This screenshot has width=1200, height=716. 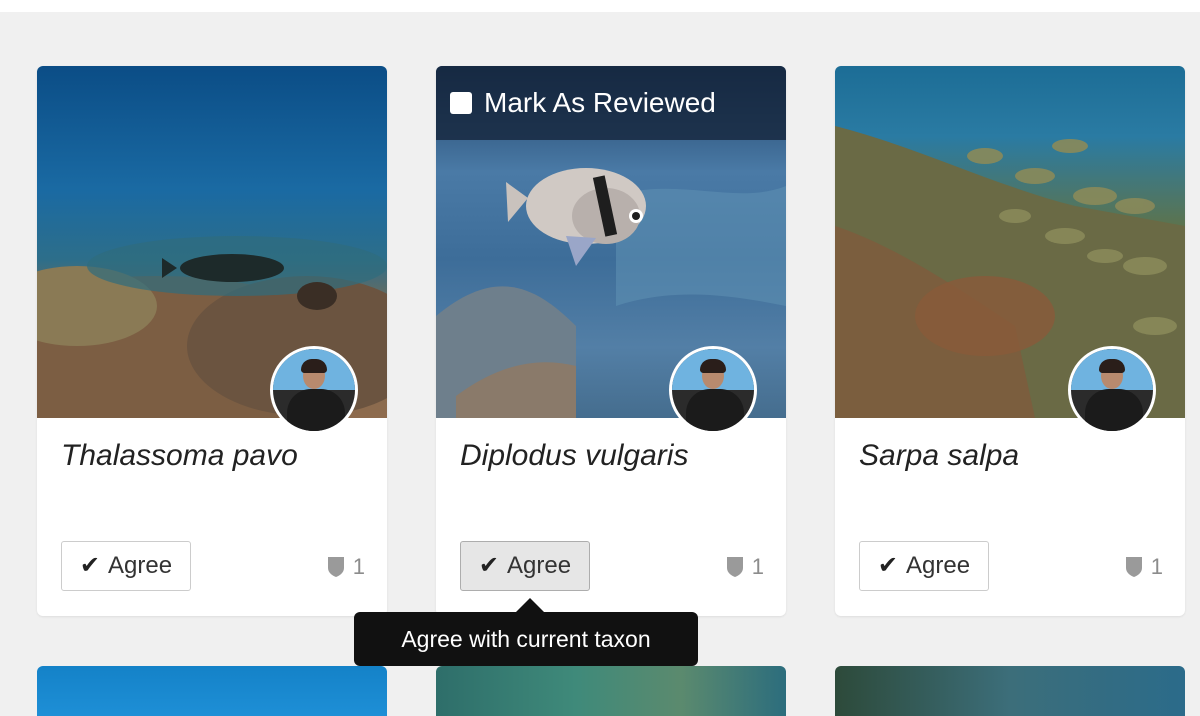 What do you see at coordinates (600, 103) in the screenshot?
I see `review-label: Mark As Reviewed` at bounding box center [600, 103].